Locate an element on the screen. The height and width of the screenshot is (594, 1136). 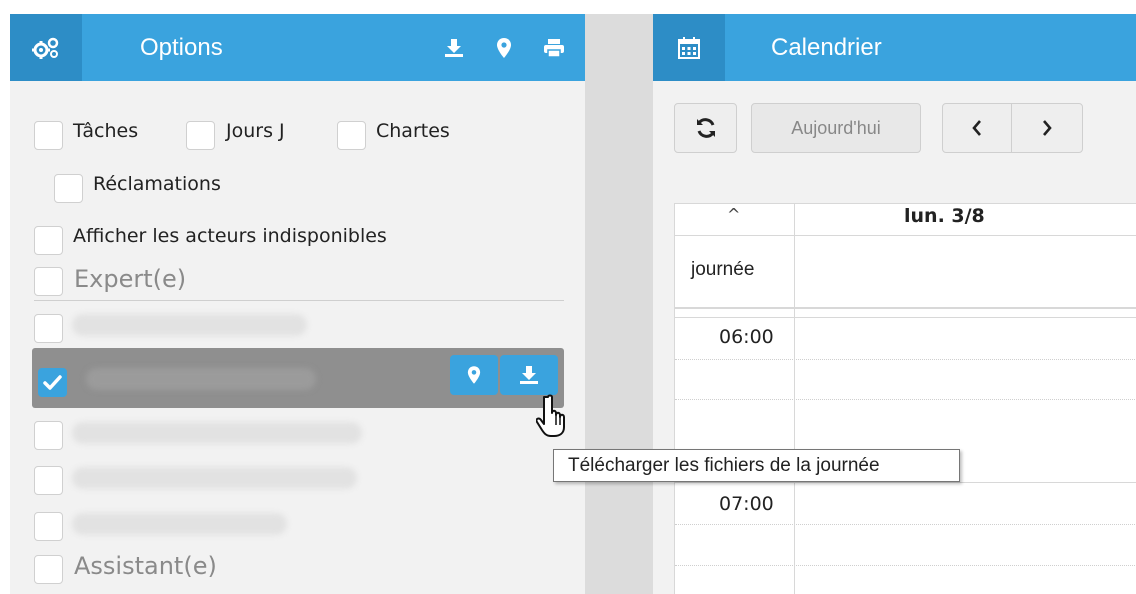
group-separator is located at coordinates (299, 300).